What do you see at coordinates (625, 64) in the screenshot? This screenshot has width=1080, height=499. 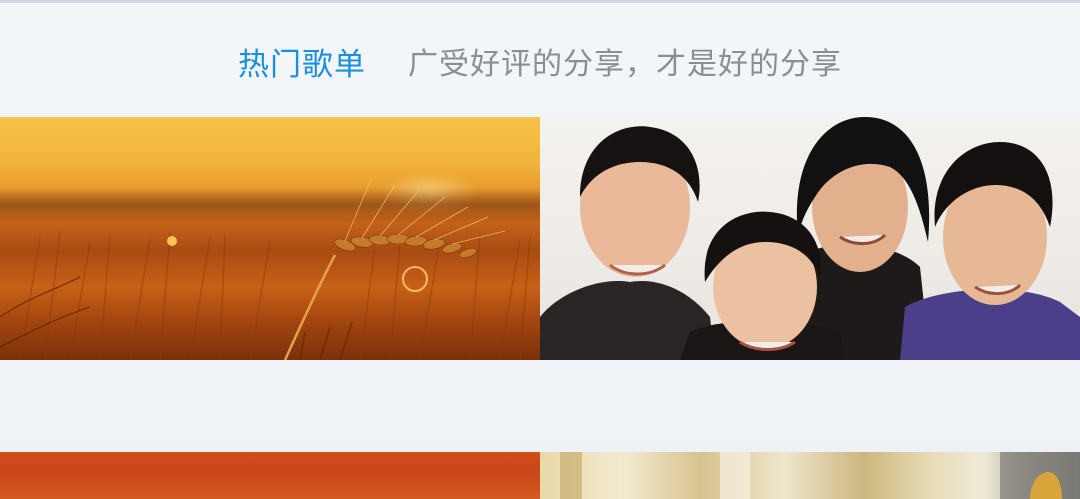 I see `section-subtitle: 广受好评的分享，才是好的分享` at bounding box center [625, 64].